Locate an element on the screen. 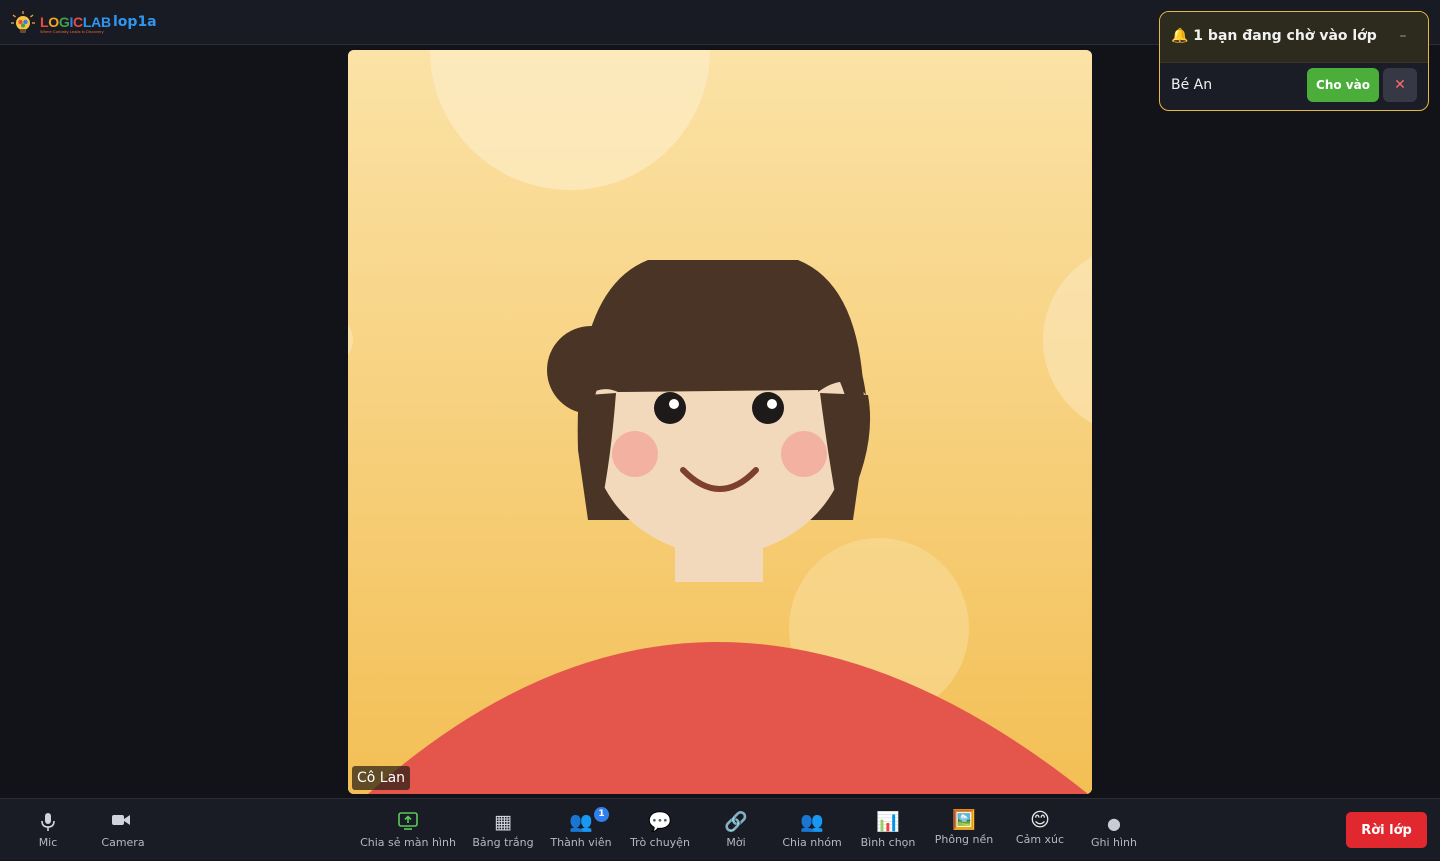 This screenshot has width=1440, height=861. mic-button: Mic is located at coordinates (48, 830).